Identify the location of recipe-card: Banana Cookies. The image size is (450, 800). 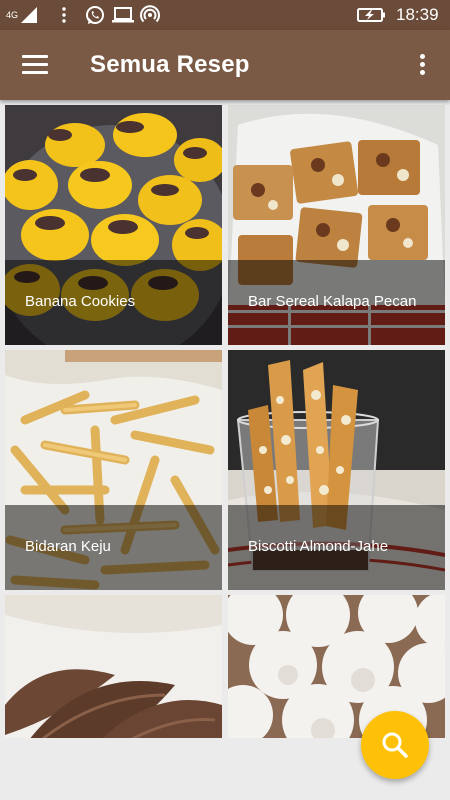
(113, 225).